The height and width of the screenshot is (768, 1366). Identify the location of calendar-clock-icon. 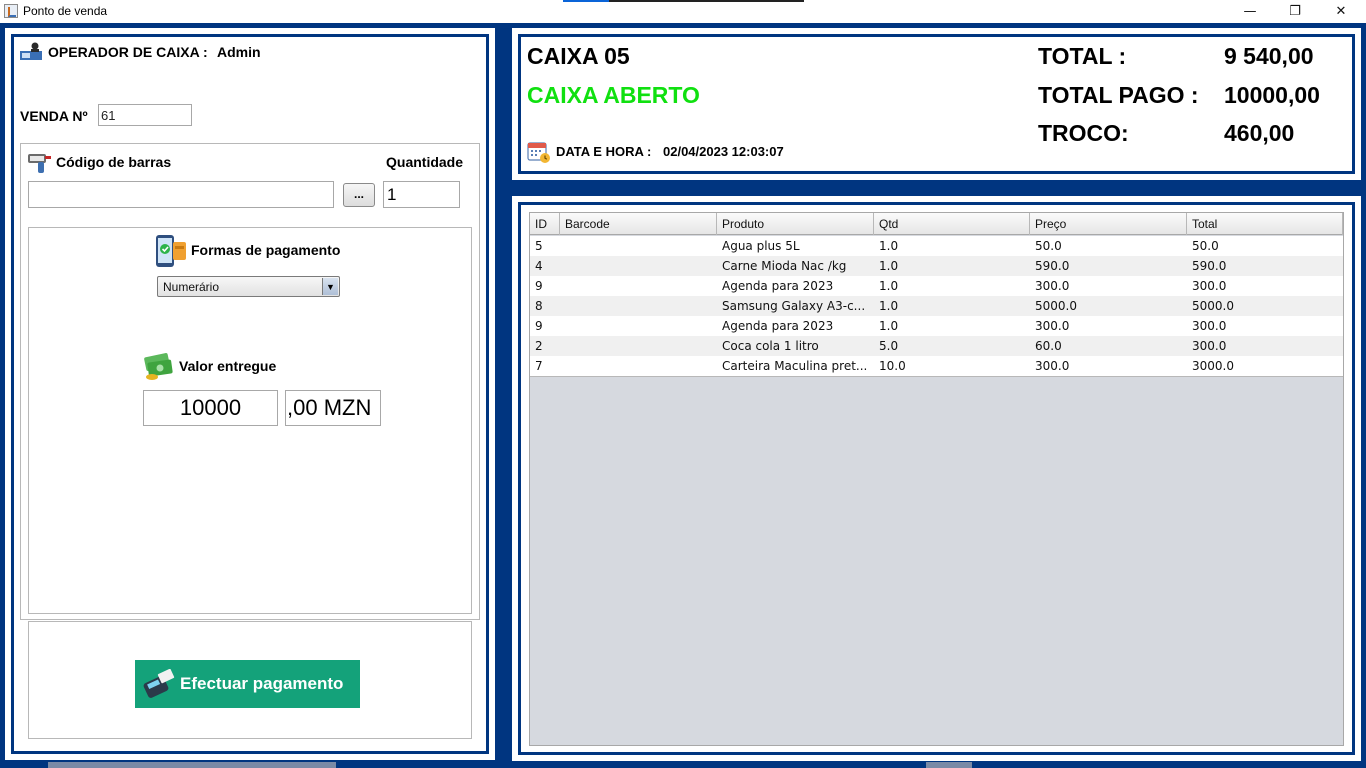
(538, 152).